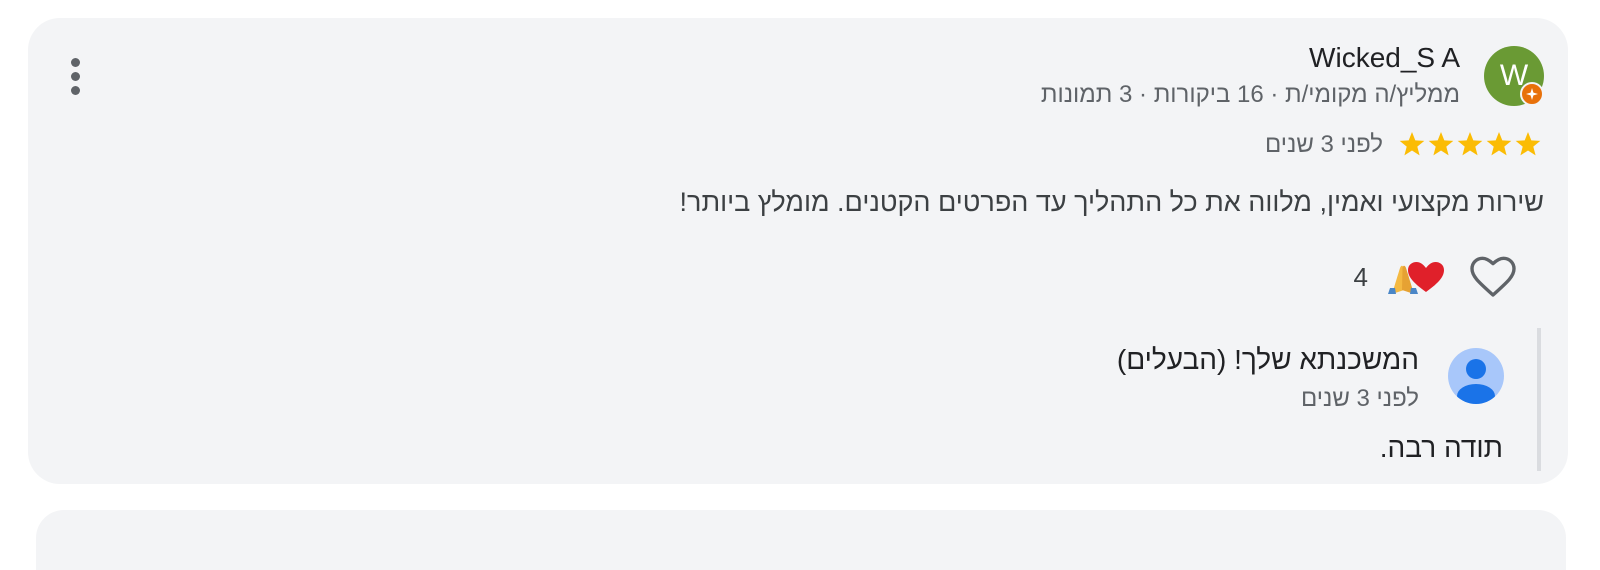 The width and height of the screenshot is (1600, 570). What do you see at coordinates (1426, 277) in the screenshot?
I see `heart-reaction-icon` at bounding box center [1426, 277].